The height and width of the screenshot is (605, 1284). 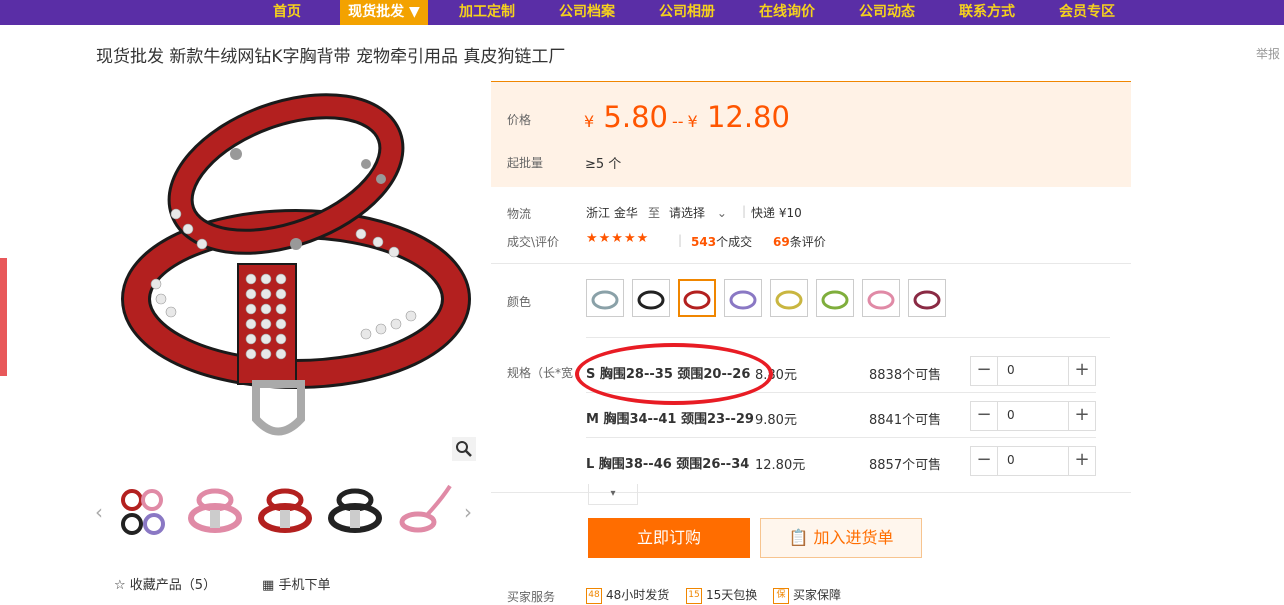 I want to click on spec-price-m: 9.80元, so click(x=776, y=420).